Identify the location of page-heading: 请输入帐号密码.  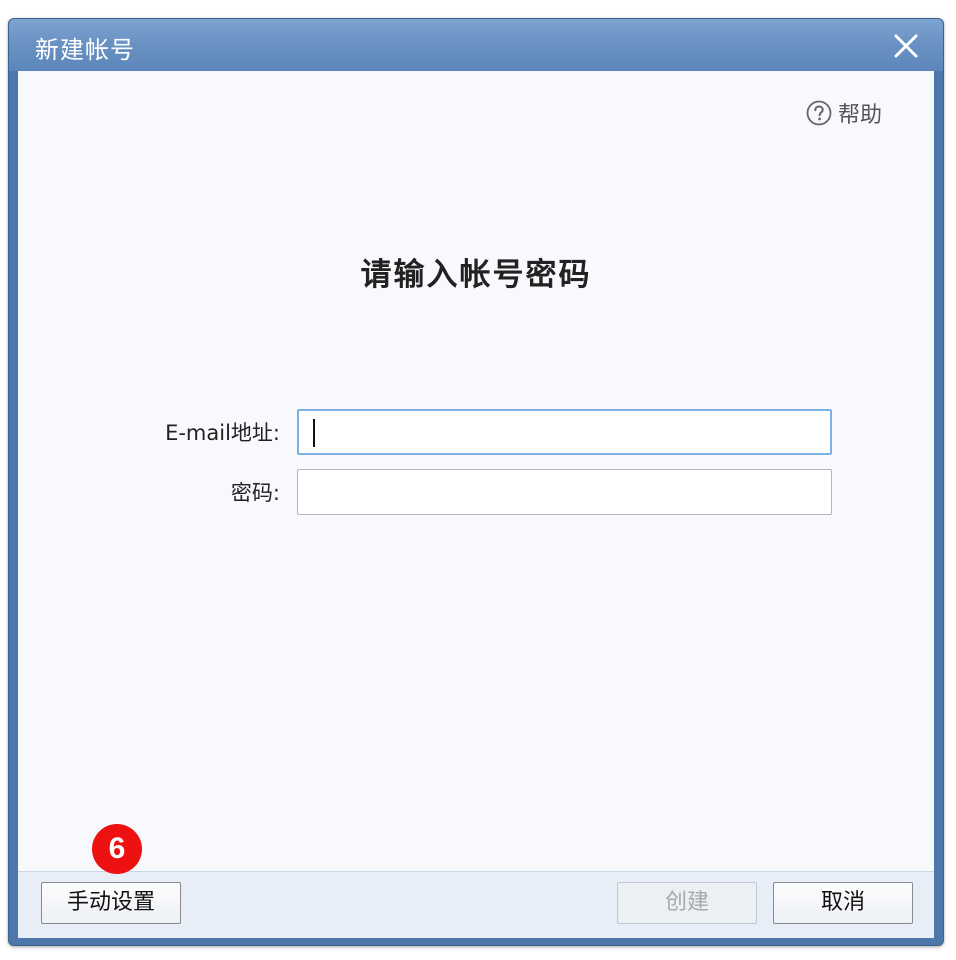
(476, 275).